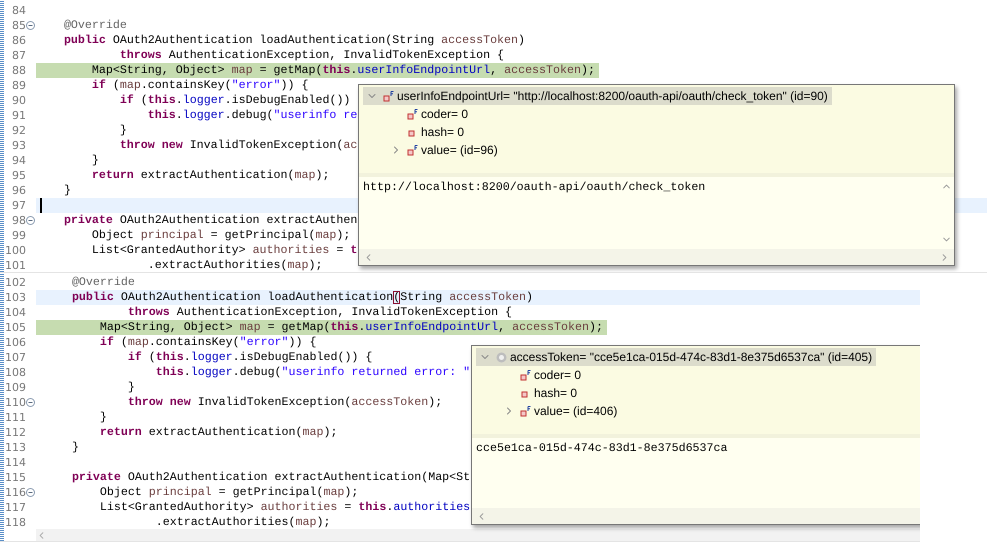 The height and width of the screenshot is (542, 987). What do you see at coordinates (19, 130) in the screenshot?
I see `line-number: 92` at bounding box center [19, 130].